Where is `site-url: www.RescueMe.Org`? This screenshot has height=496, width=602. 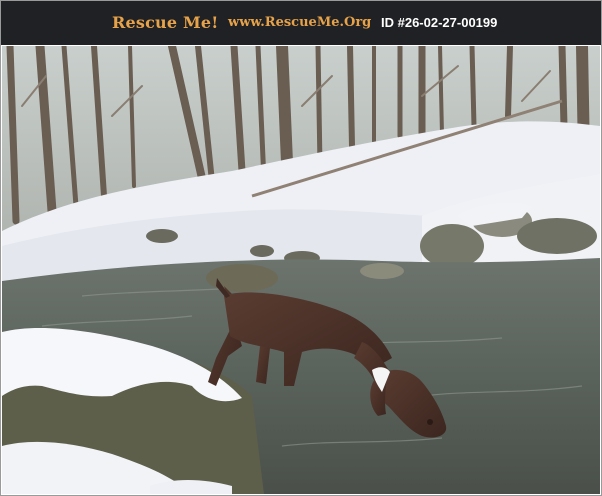
site-url: www.RescueMe.Org is located at coordinates (299, 22).